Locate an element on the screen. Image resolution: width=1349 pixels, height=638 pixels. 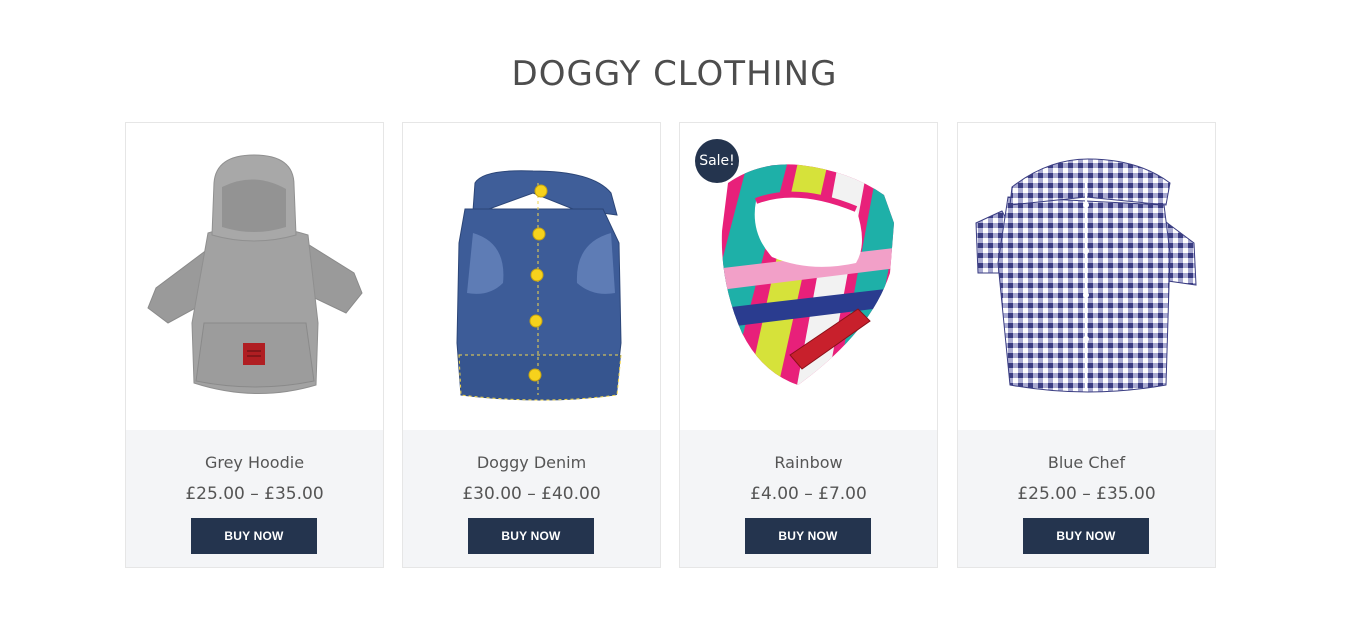
product-name: Rainbow is located at coordinates (808, 463).